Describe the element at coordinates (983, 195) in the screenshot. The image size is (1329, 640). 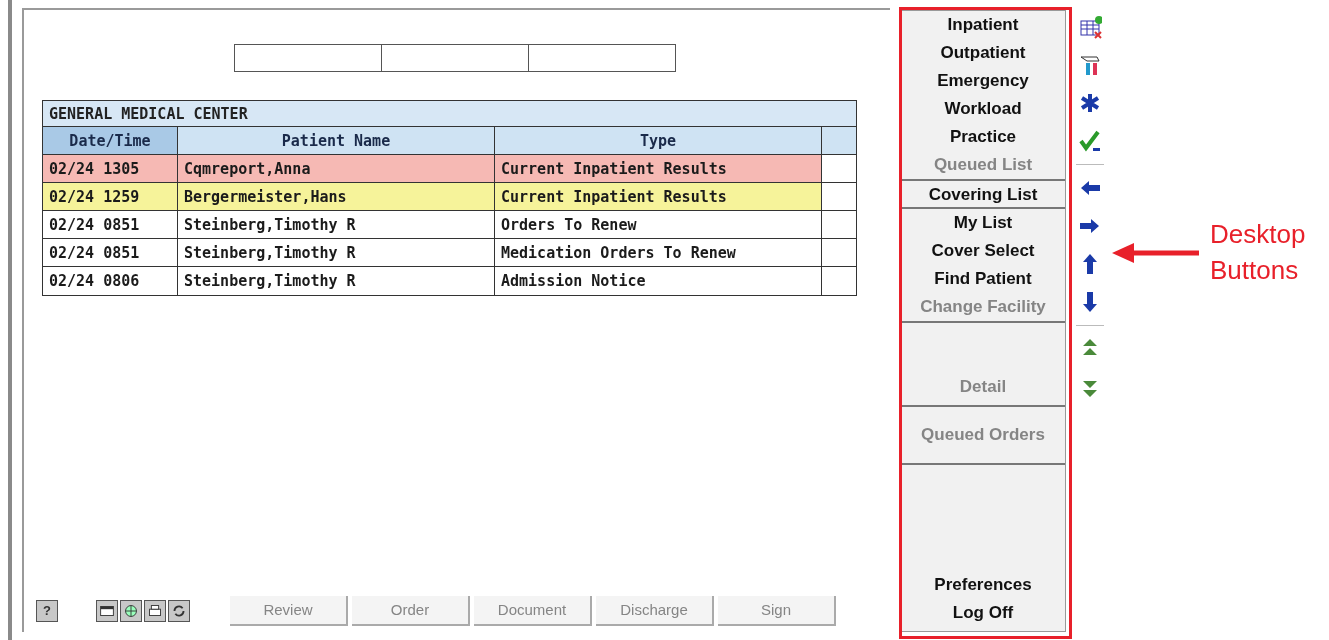
I see `desktop-button: Covering List` at that location.